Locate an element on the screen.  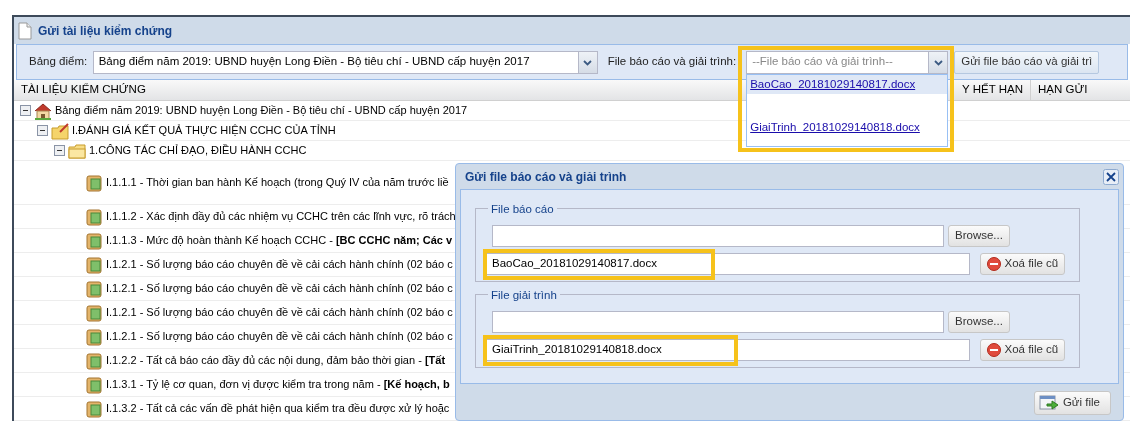
send-icon is located at coordinates (1048, 403).